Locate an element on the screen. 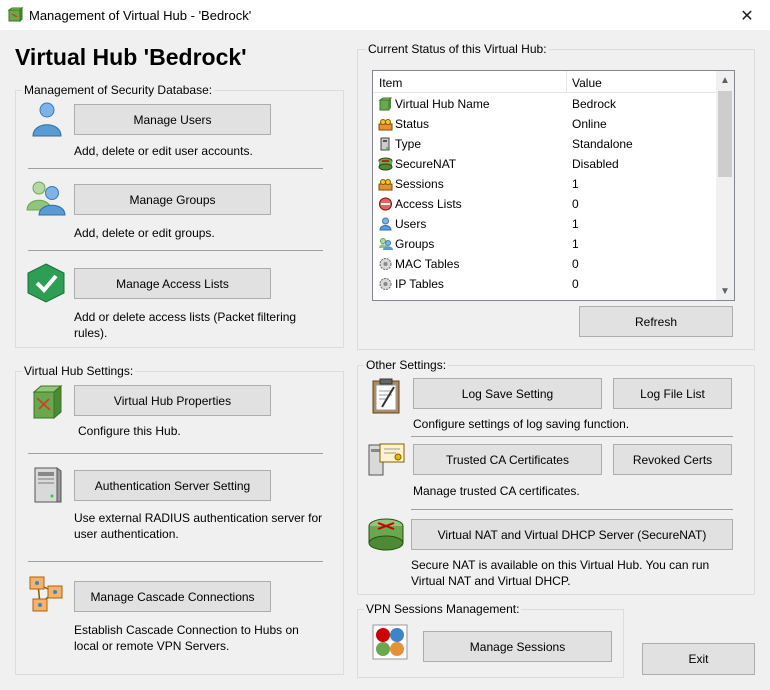  close-button: ✕ is located at coordinates (747, 15).